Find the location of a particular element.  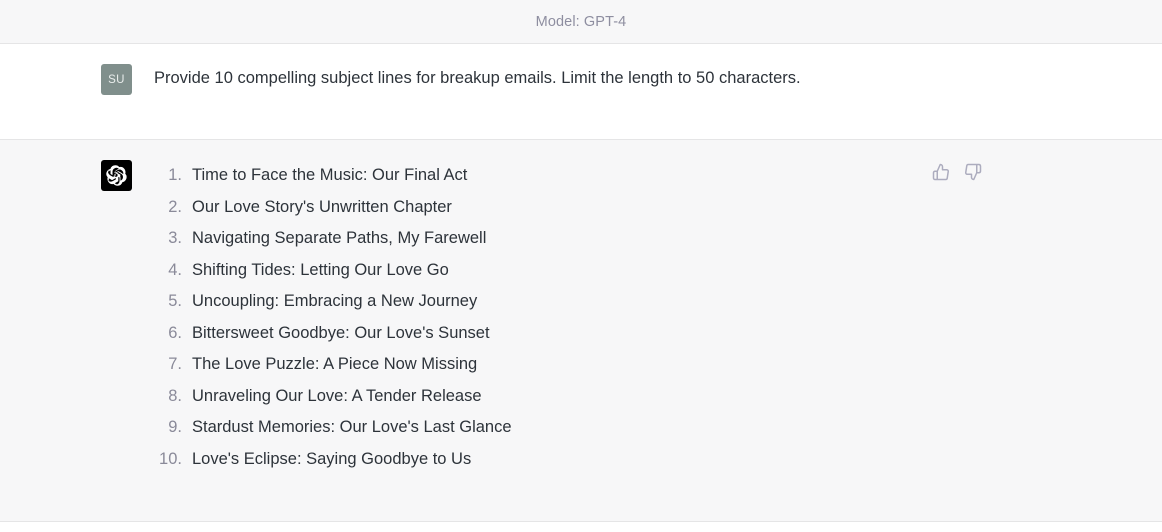

model-label: Model: GPT-4 is located at coordinates (581, 21).